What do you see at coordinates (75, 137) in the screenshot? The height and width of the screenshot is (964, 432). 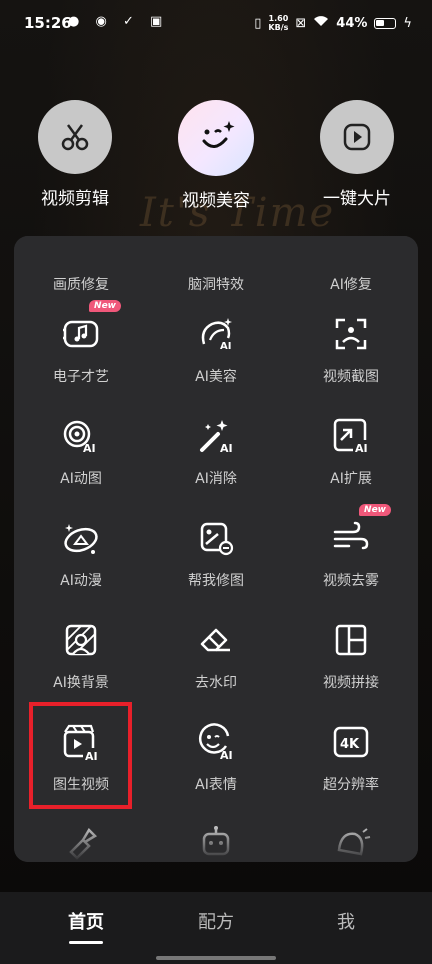 I see `scissors-icon` at bounding box center [75, 137].